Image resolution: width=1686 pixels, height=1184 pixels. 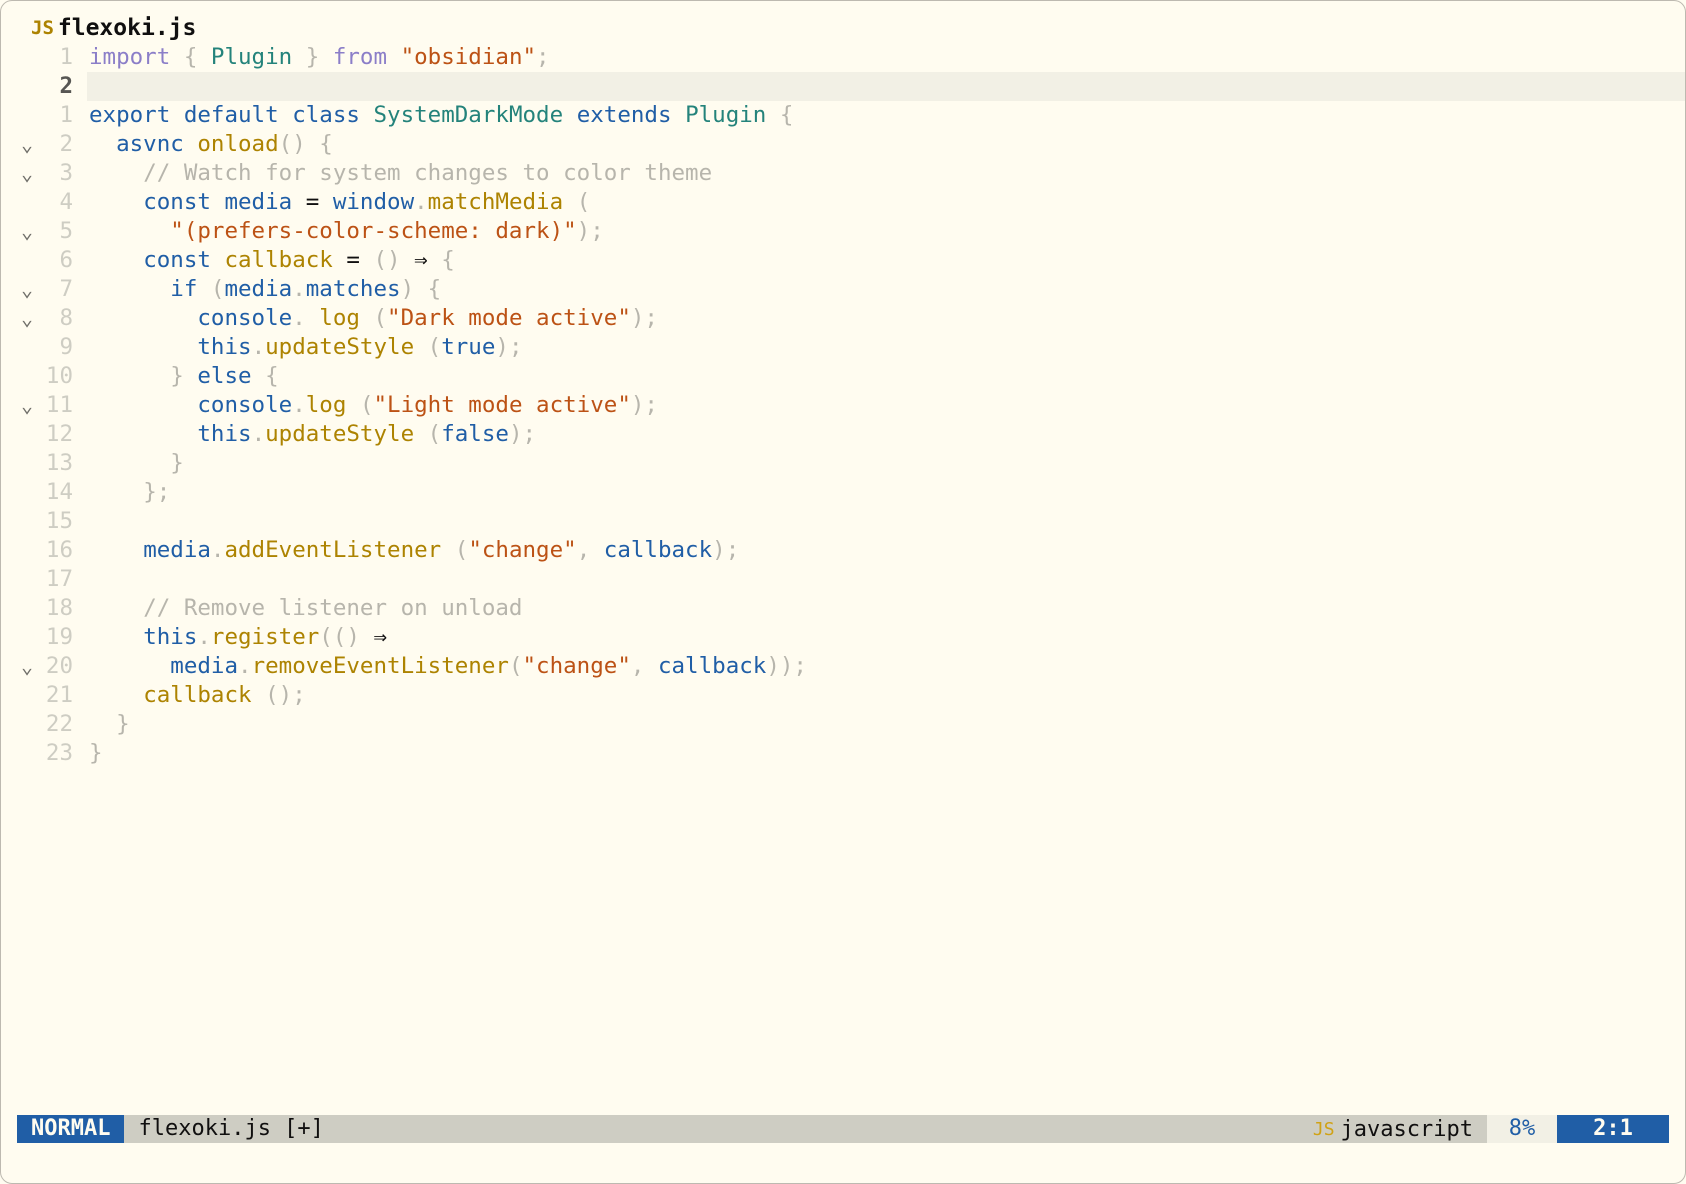 I want to click on gutter: ⌄ 20, so click(x=44, y=666).